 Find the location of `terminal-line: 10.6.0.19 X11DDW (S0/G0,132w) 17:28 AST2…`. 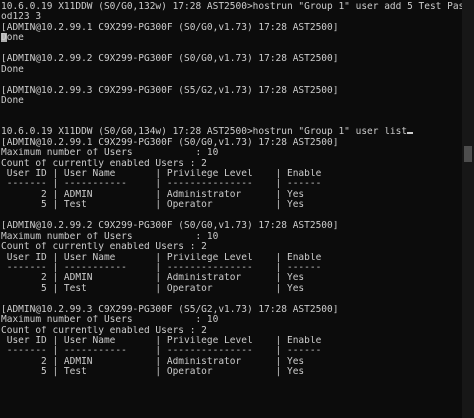

terminal-line: 10.6.0.19 X11DDW (S0/G0,132w) 17:28 AST2… is located at coordinates (231, 7).